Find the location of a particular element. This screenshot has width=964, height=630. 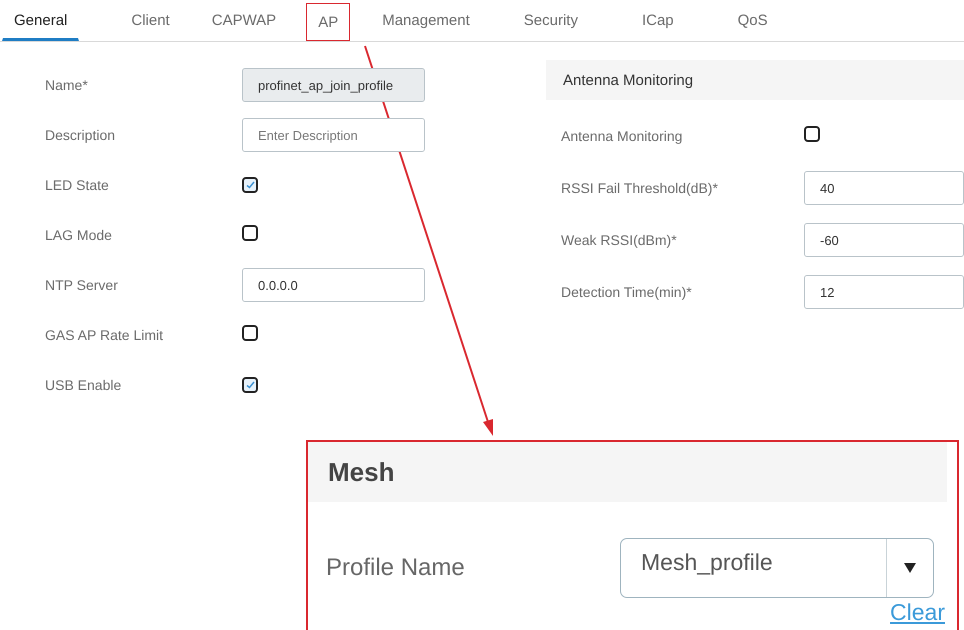

input-field: 12 is located at coordinates (884, 292).